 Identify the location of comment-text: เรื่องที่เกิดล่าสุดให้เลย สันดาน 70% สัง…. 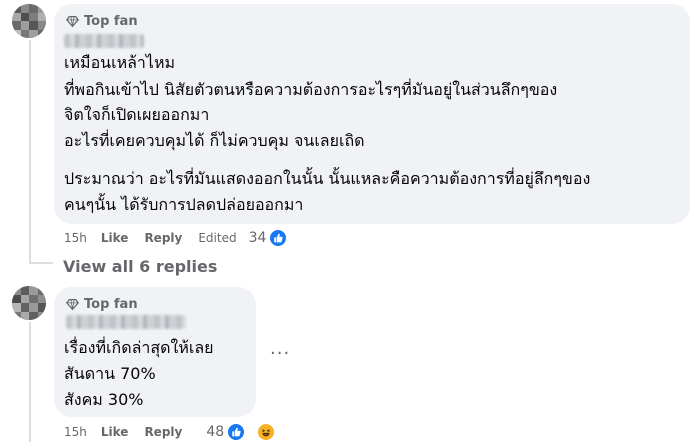
(159, 377).